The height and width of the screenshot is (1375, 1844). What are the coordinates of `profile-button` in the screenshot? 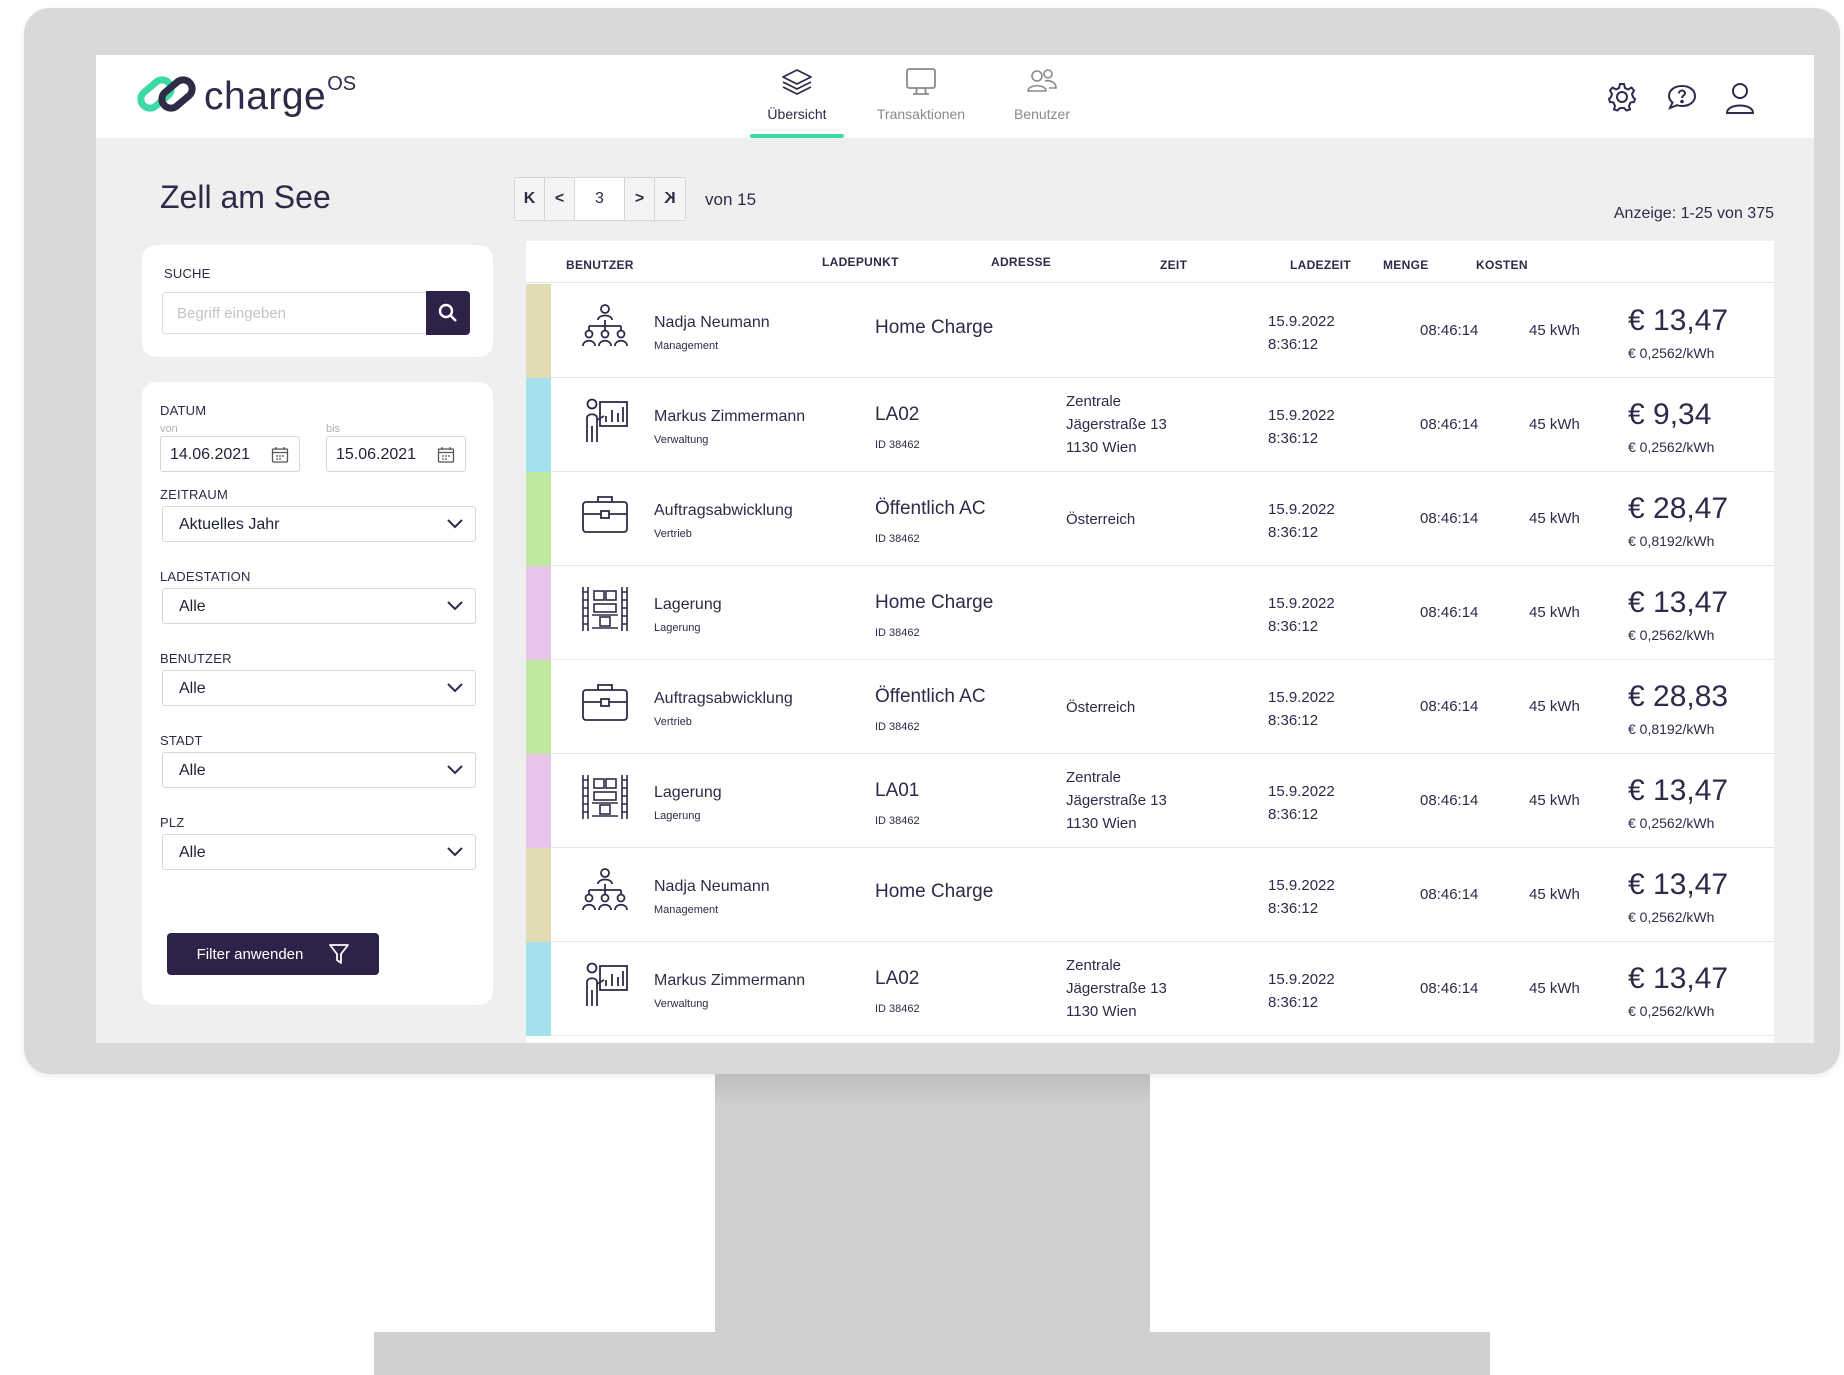 It's located at (1740, 100).